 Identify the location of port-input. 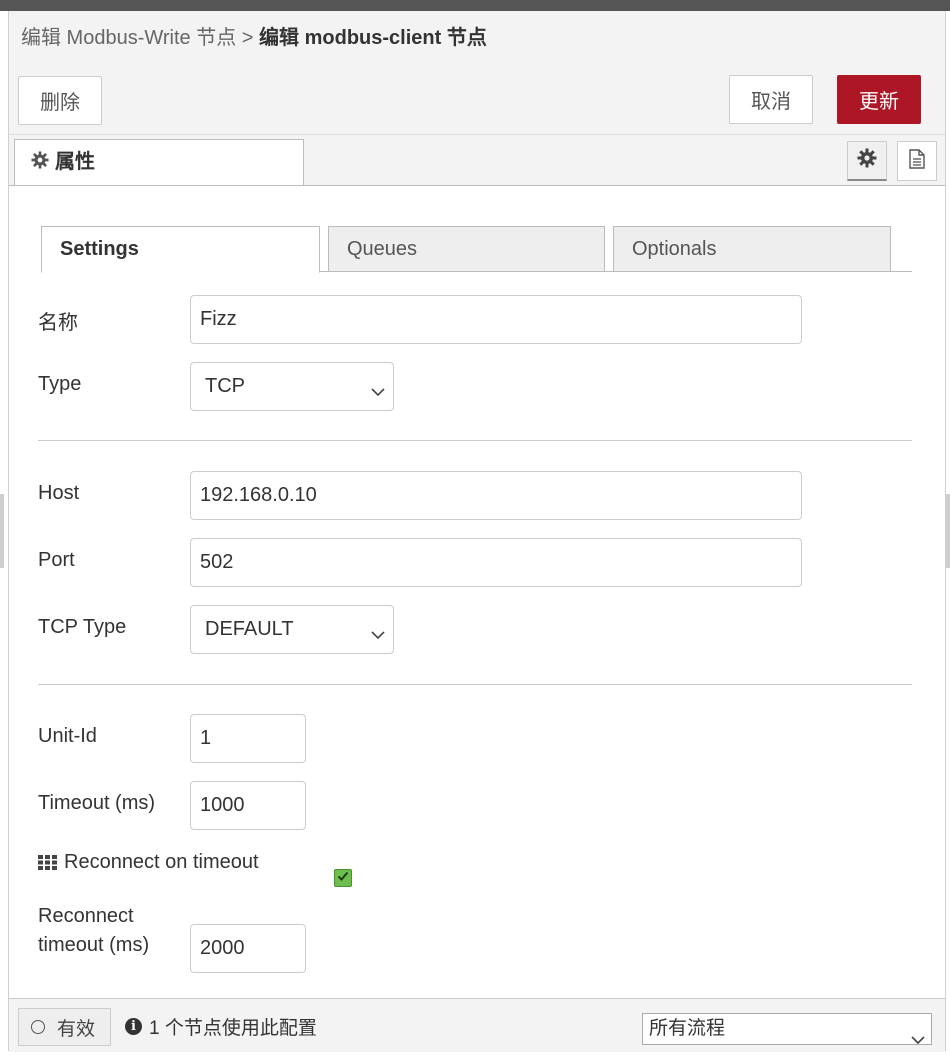
(496, 562).